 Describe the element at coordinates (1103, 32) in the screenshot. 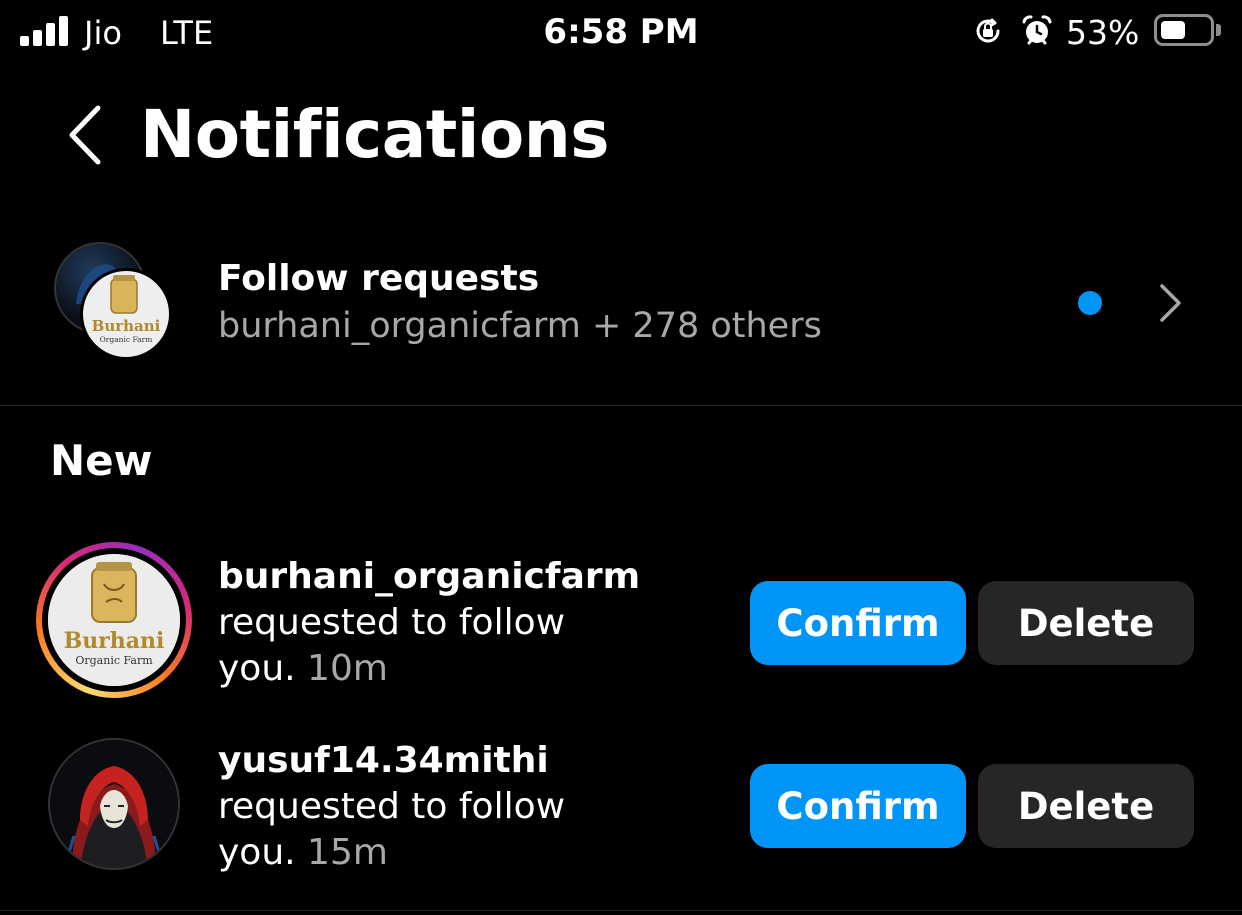

I see `battery-percentage: 53%` at that location.